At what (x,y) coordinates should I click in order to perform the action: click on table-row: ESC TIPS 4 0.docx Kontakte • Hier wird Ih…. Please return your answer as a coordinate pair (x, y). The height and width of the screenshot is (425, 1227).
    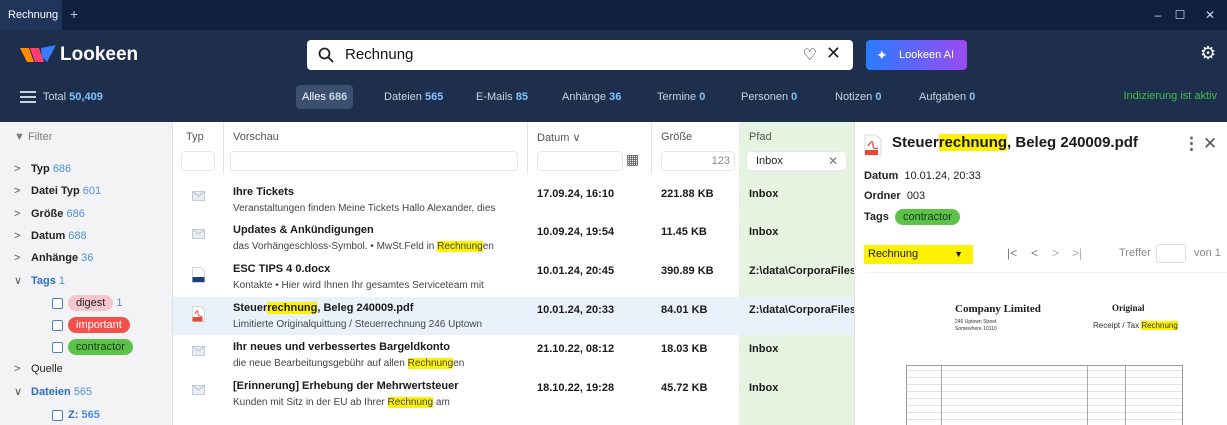
    Looking at the image, I should click on (514, 277).